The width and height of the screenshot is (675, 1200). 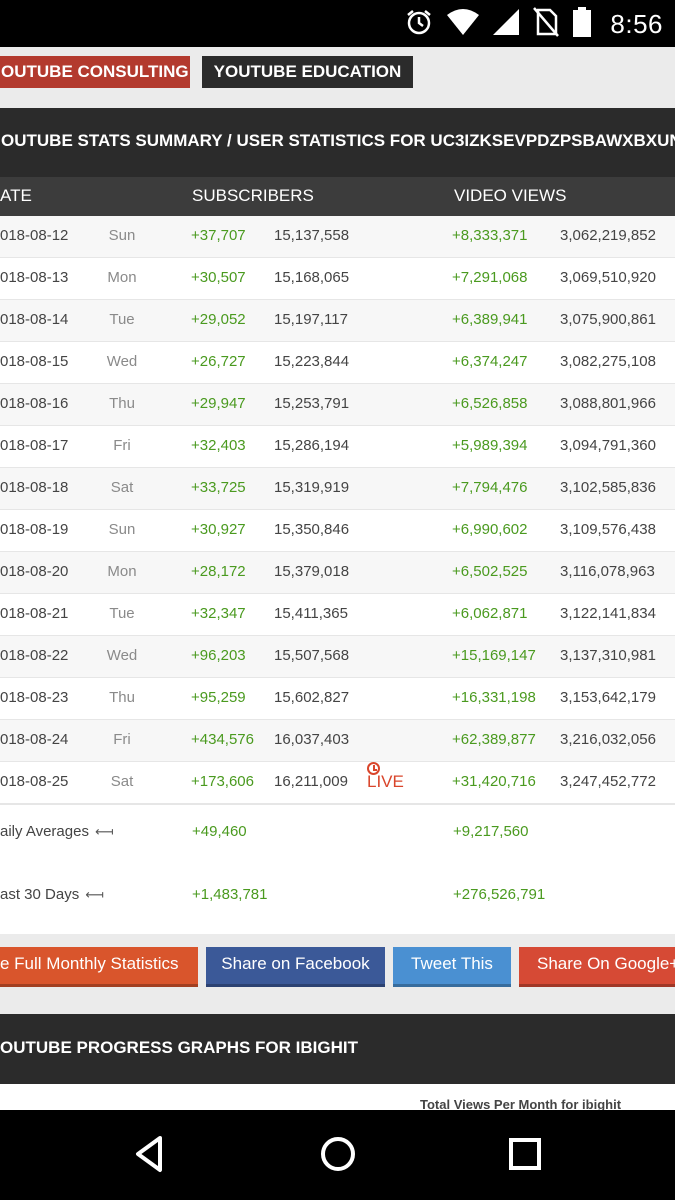 I want to click on subscribers-cell: 15,411,365, so click(x=311, y=613).